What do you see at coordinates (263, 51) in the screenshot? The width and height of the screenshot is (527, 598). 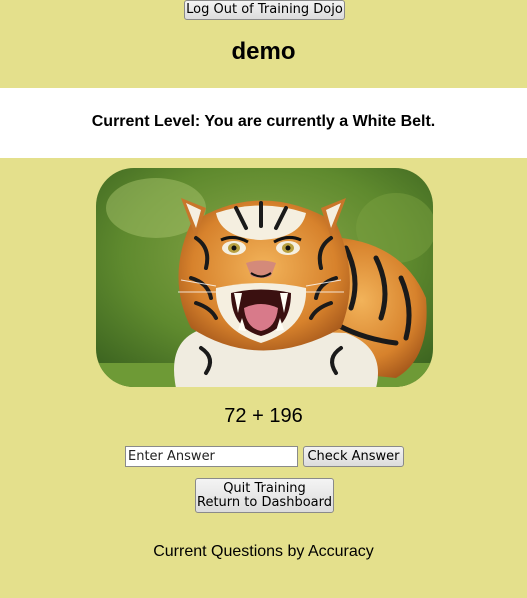 I see `username-heading: demo` at bounding box center [263, 51].